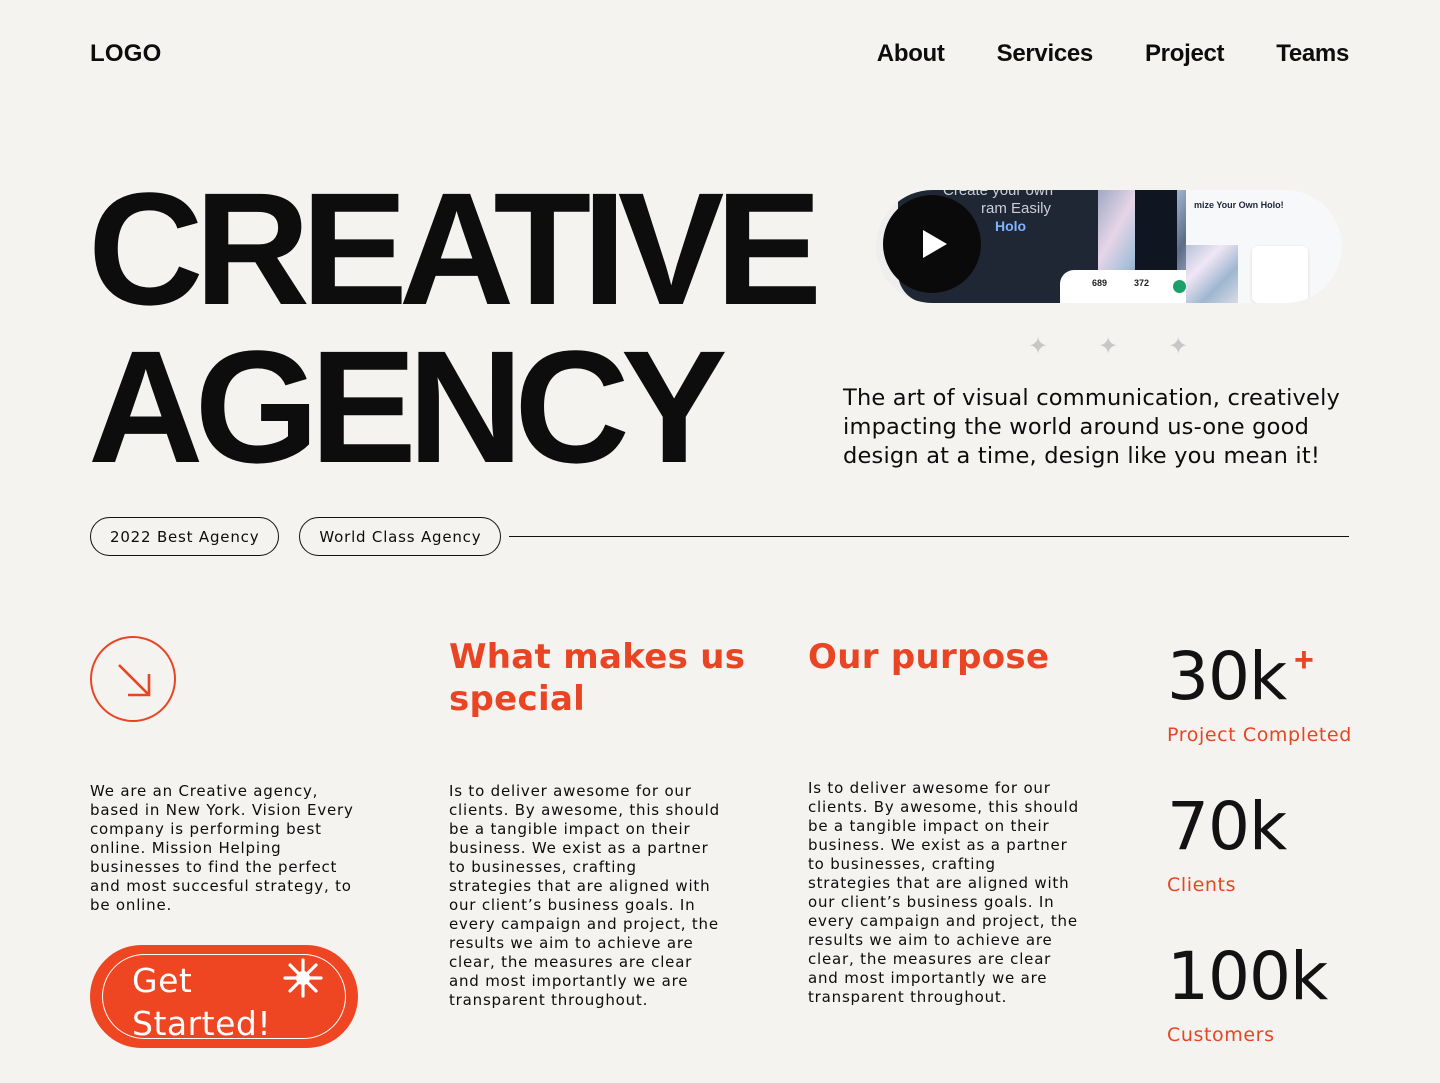 This screenshot has width=1440, height=1083. What do you see at coordinates (1221, 1035) in the screenshot?
I see `stat-customers-label: Customers` at bounding box center [1221, 1035].